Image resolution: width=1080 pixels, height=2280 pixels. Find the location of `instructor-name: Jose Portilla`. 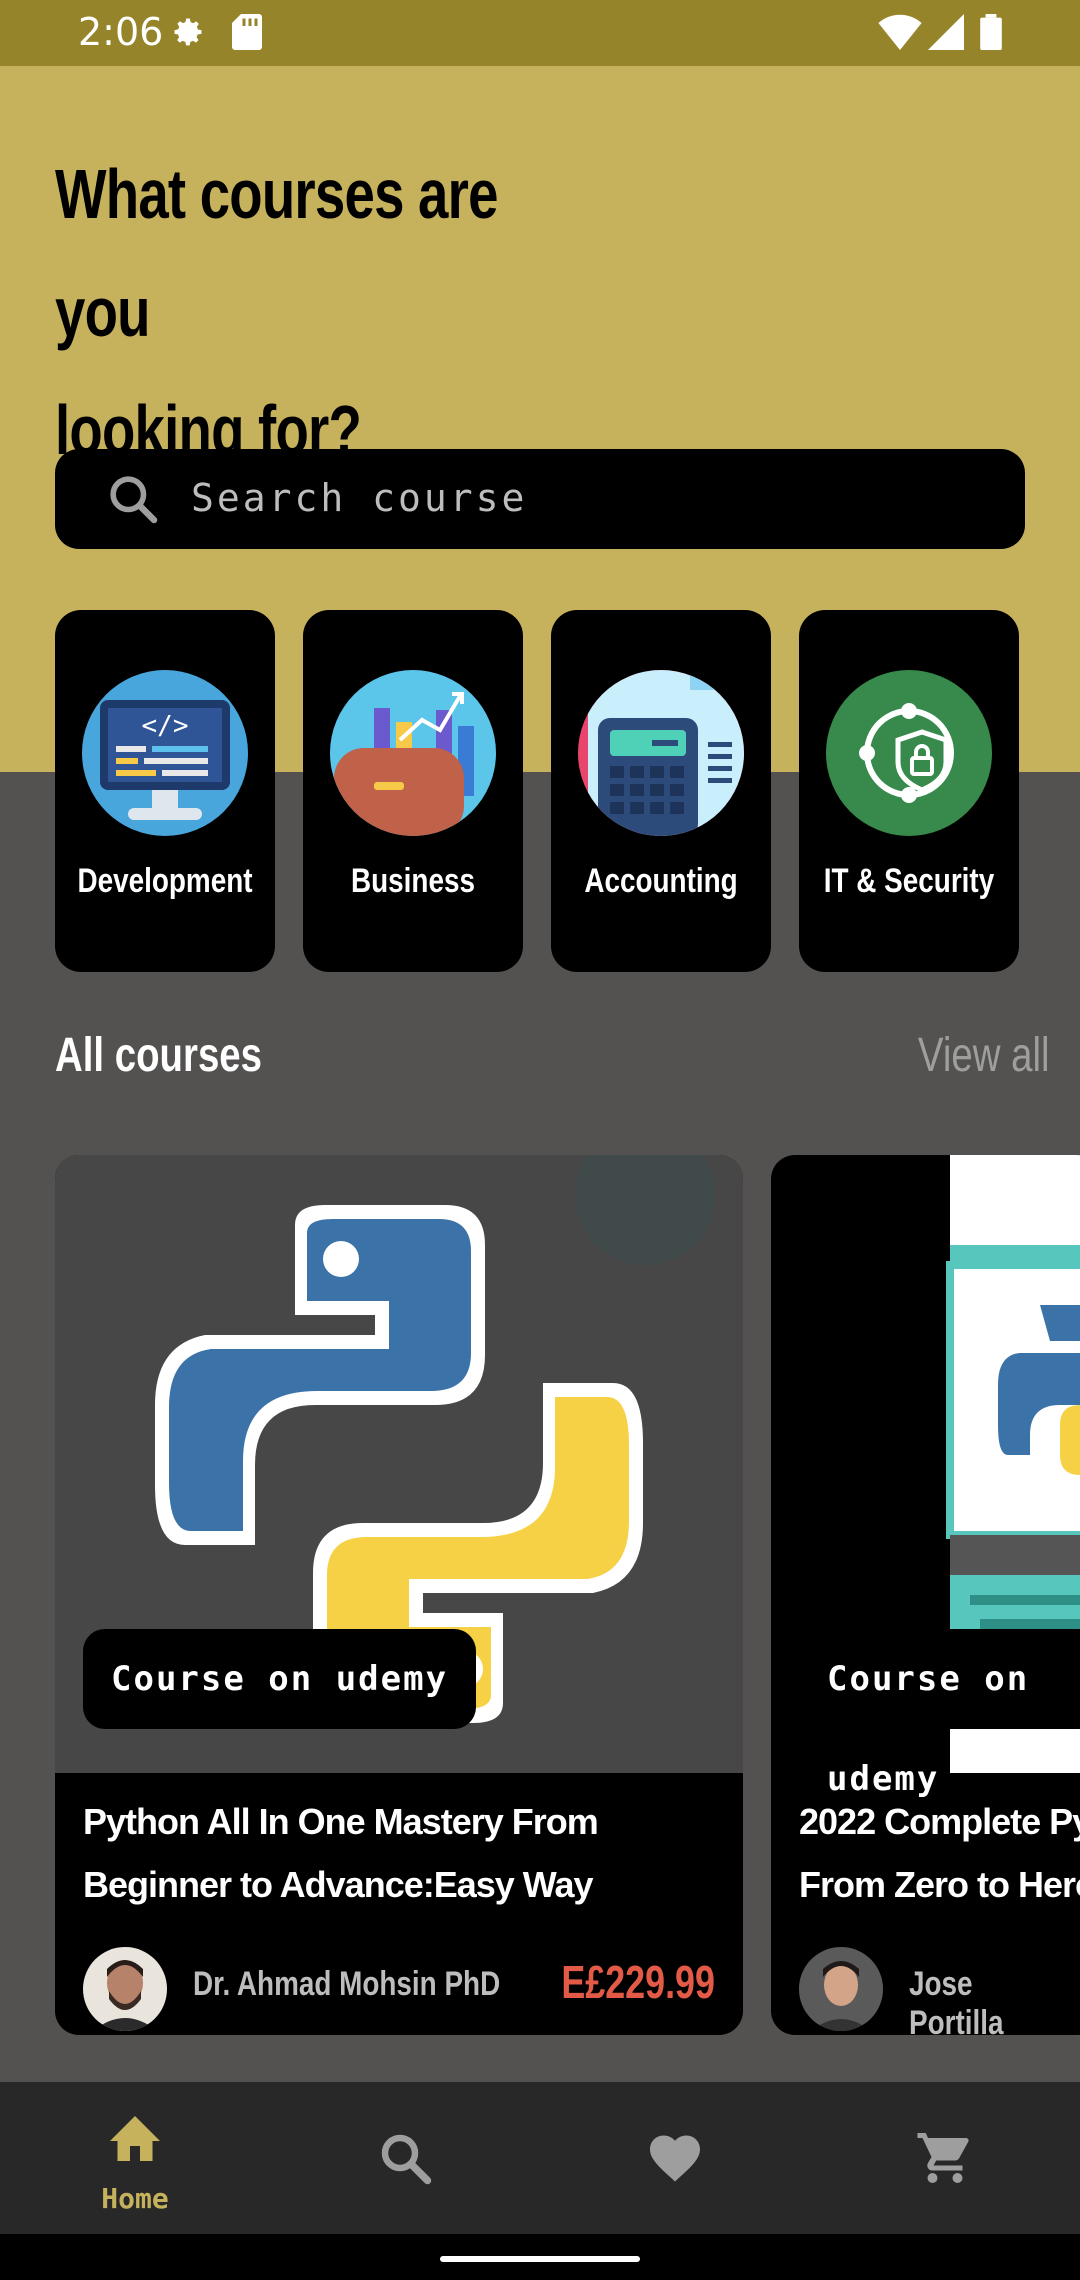

instructor-name: Jose Portilla is located at coordinates (956, 2000).